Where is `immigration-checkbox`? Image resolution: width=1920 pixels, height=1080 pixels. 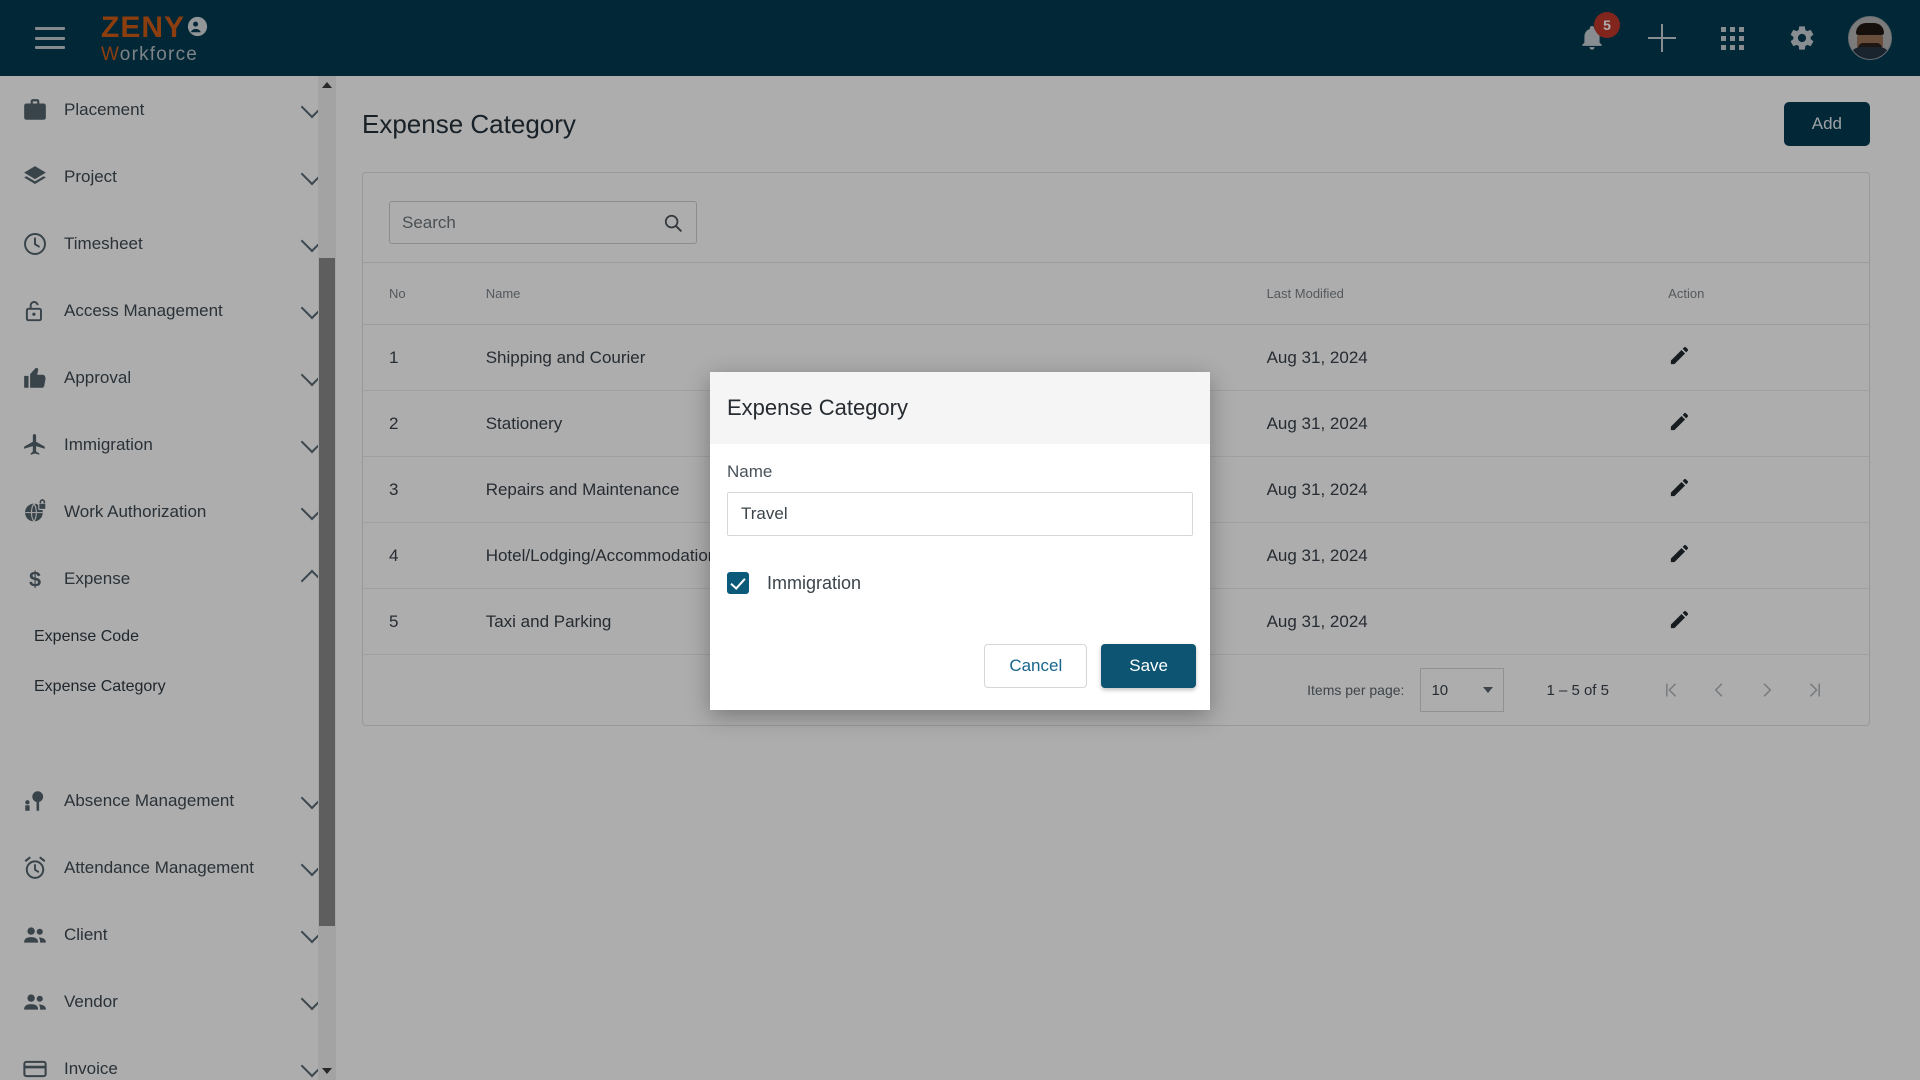 immigration-checkbox is located at coordinates (738, 583).